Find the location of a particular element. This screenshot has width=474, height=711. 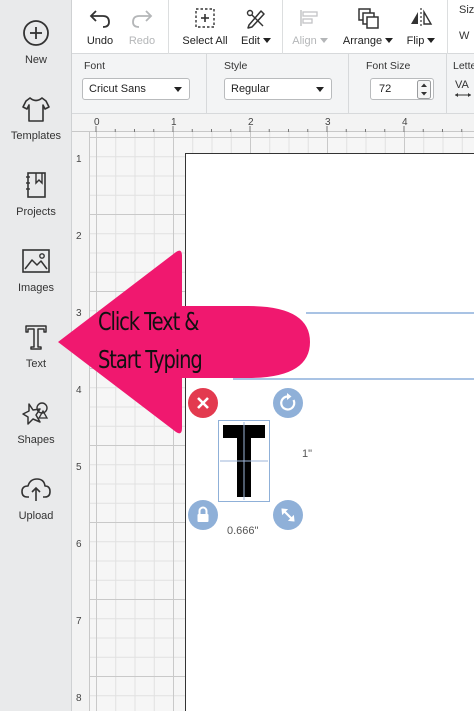

sidebar-item-templates: Templates is located at coordinates (36, 127).